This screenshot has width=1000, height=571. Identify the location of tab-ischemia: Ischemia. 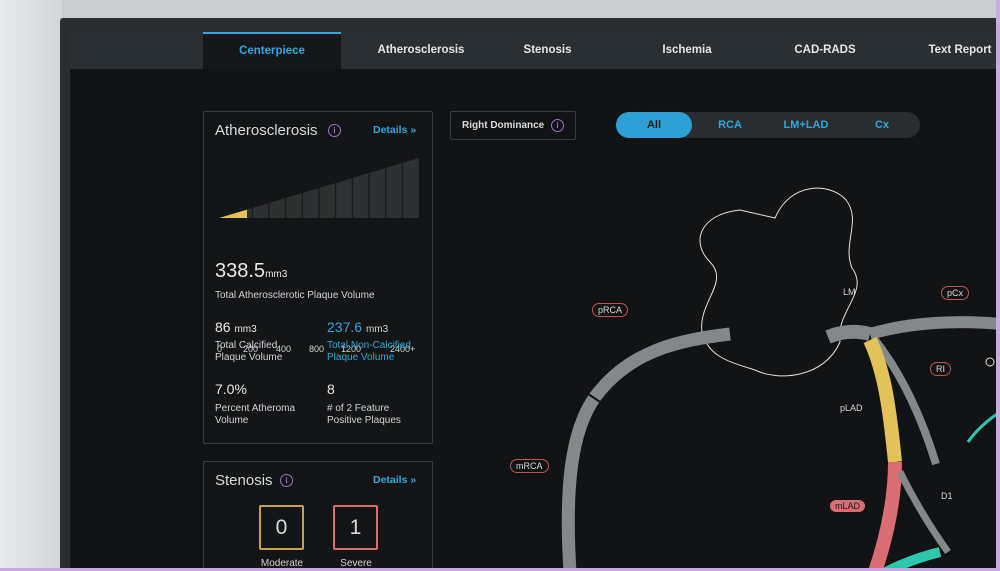
(687, 50).